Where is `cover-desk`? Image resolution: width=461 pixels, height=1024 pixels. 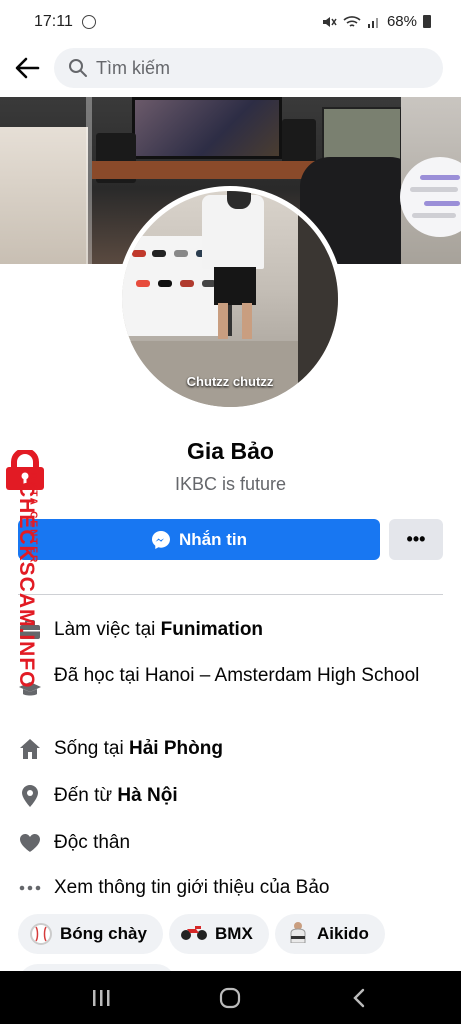 cover-desk is located at coordinates (212, 170).